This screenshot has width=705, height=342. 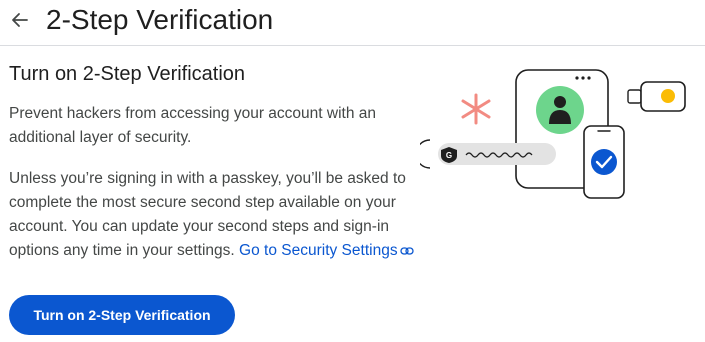 What do you see at coordinates (127, 74) in the screenshot?
I see `section-title: Turn on 2-Step Verification` at bounding box center [127, 74].